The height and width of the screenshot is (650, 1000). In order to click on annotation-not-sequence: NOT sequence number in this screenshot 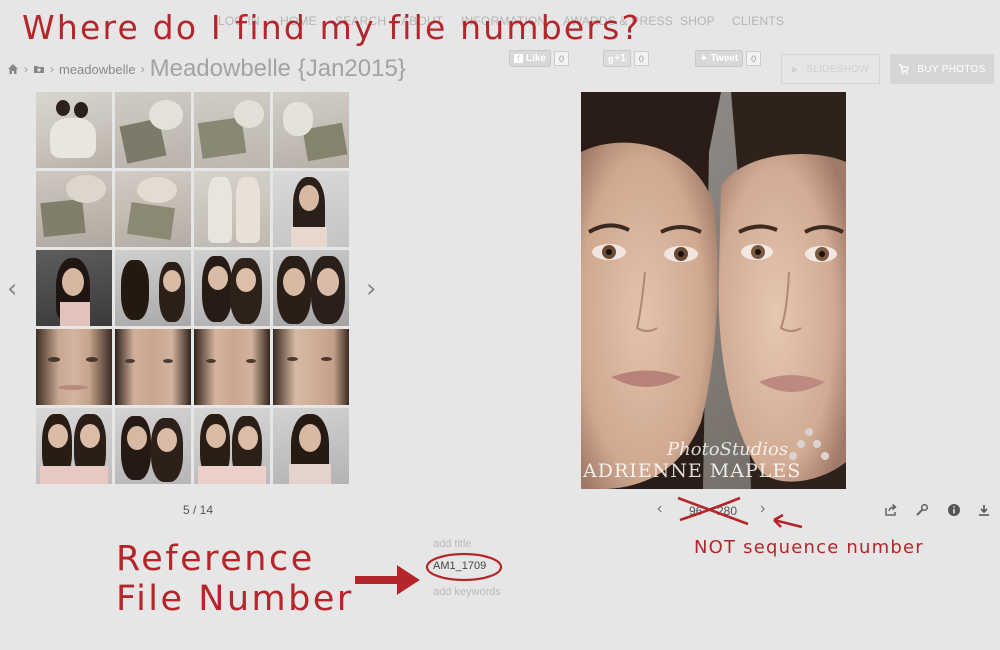, I will do `click(809, 547)`.